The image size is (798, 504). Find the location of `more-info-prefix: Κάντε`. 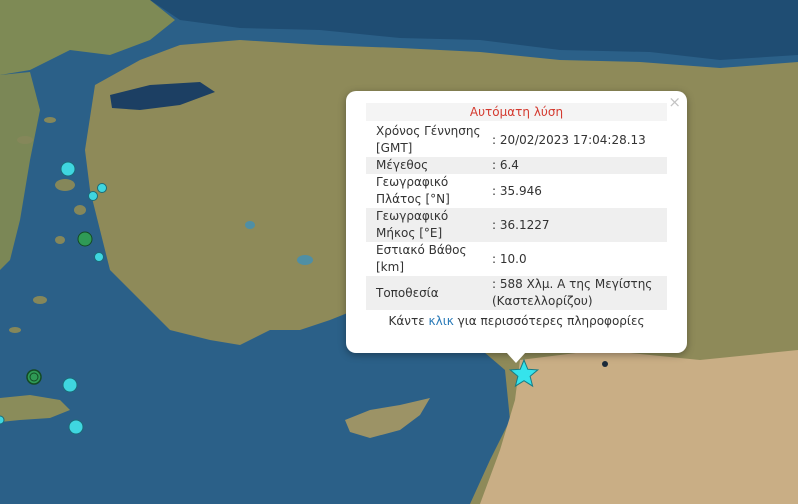

more-info-prefix: Κάντε is located at coordinates (408, 321).